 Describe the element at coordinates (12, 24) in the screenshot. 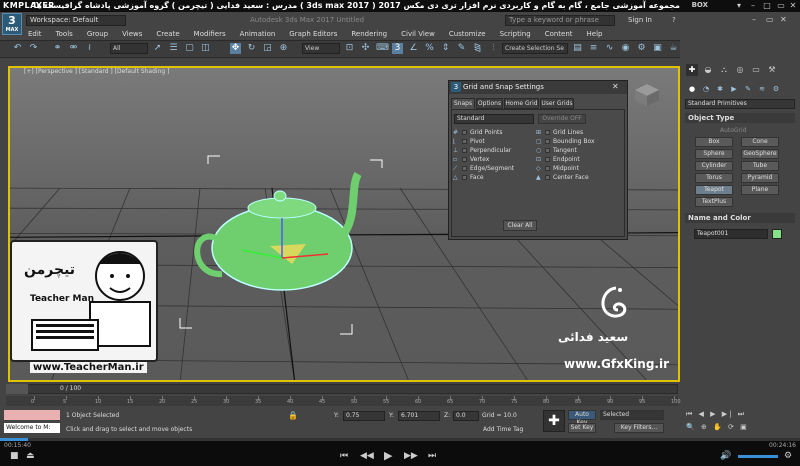

I see `app-logo: 3 MAX` at that location.